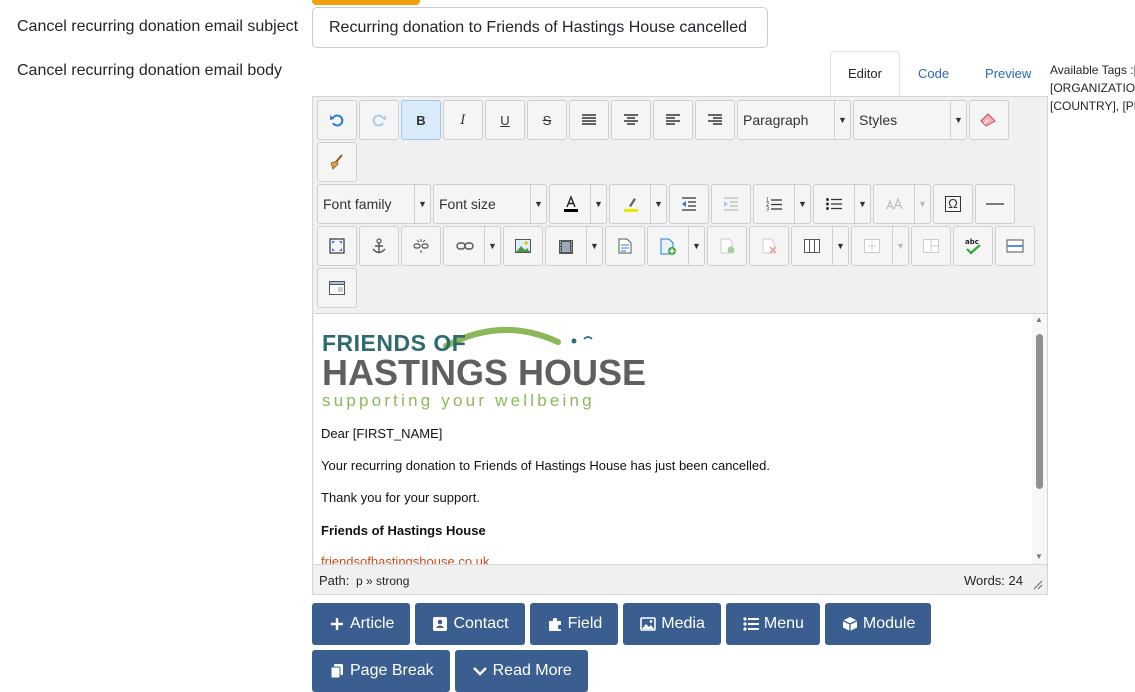 The width and height of the screenshot is (1135, 692). I want to click on anchor-button, so click(379, 246).